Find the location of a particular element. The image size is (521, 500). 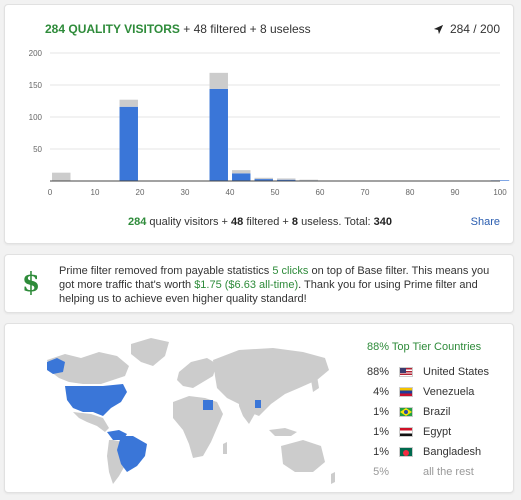

x-tick-label: 50 is located at coordinates (275, 192).